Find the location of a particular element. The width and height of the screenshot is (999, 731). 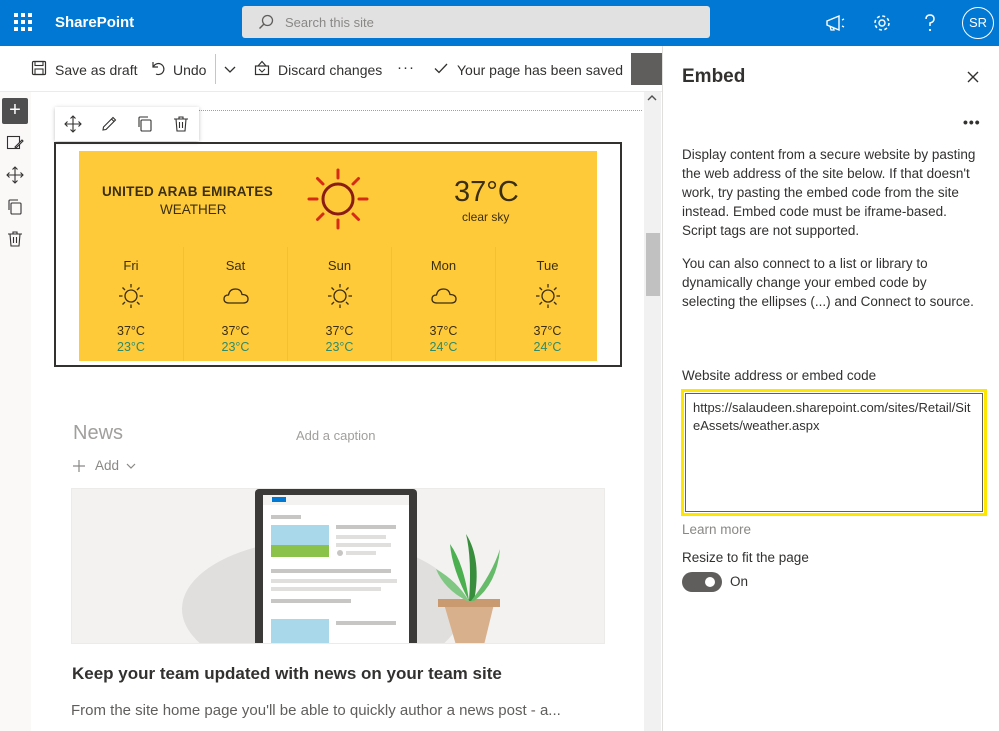

more-commands-button: ··· is located at coordinates (406, 67).